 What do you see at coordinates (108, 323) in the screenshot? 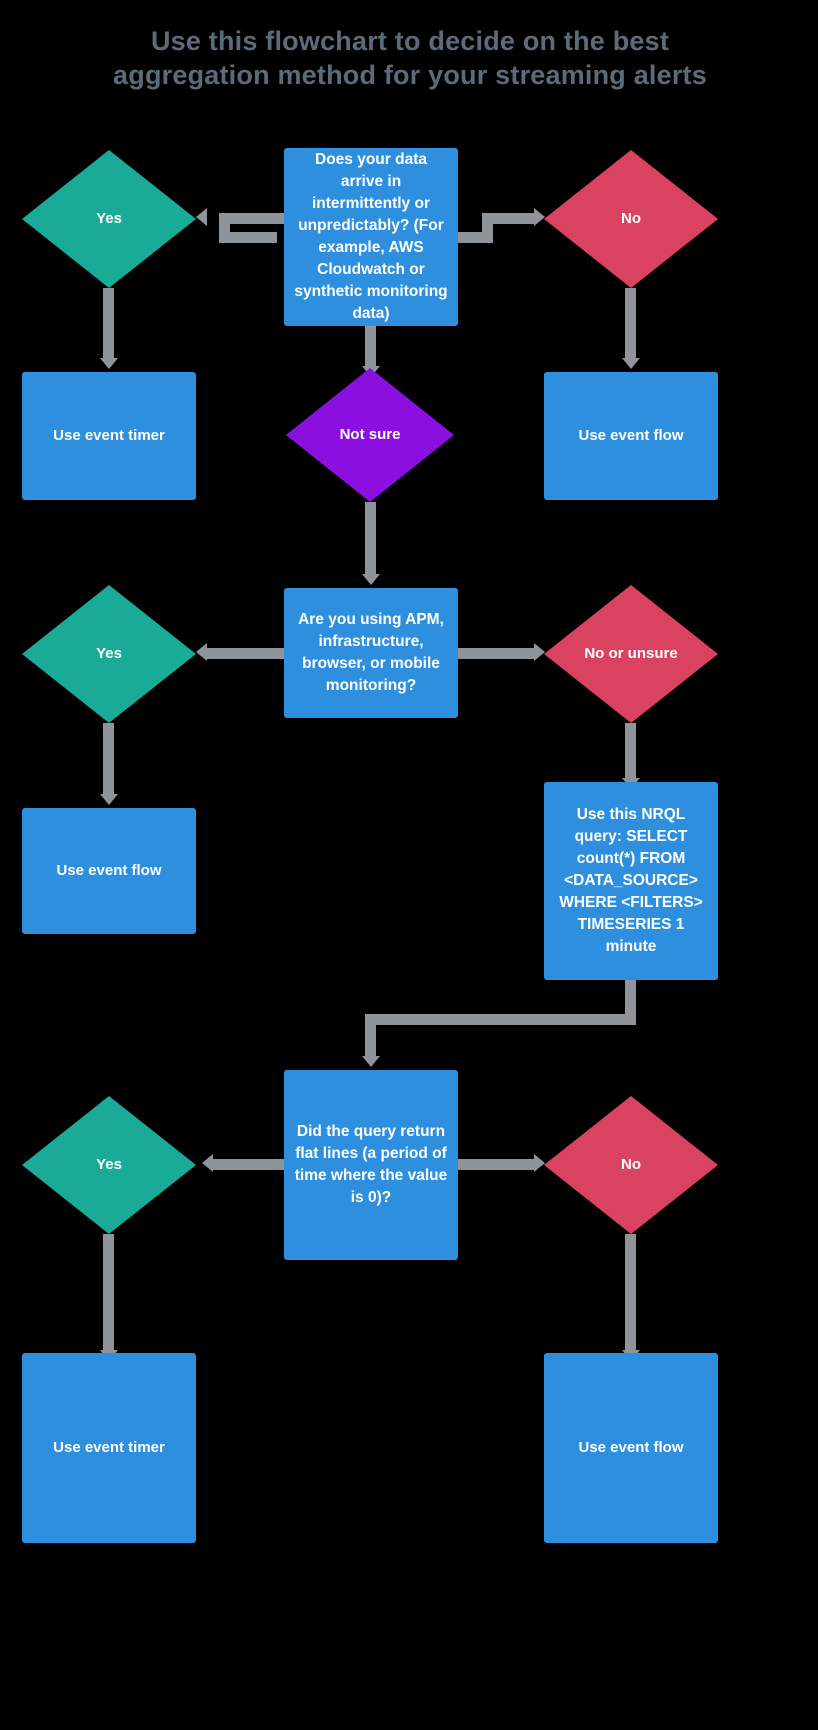
I see `connector-yes1-to-timer` at bounding box center [108, 323].